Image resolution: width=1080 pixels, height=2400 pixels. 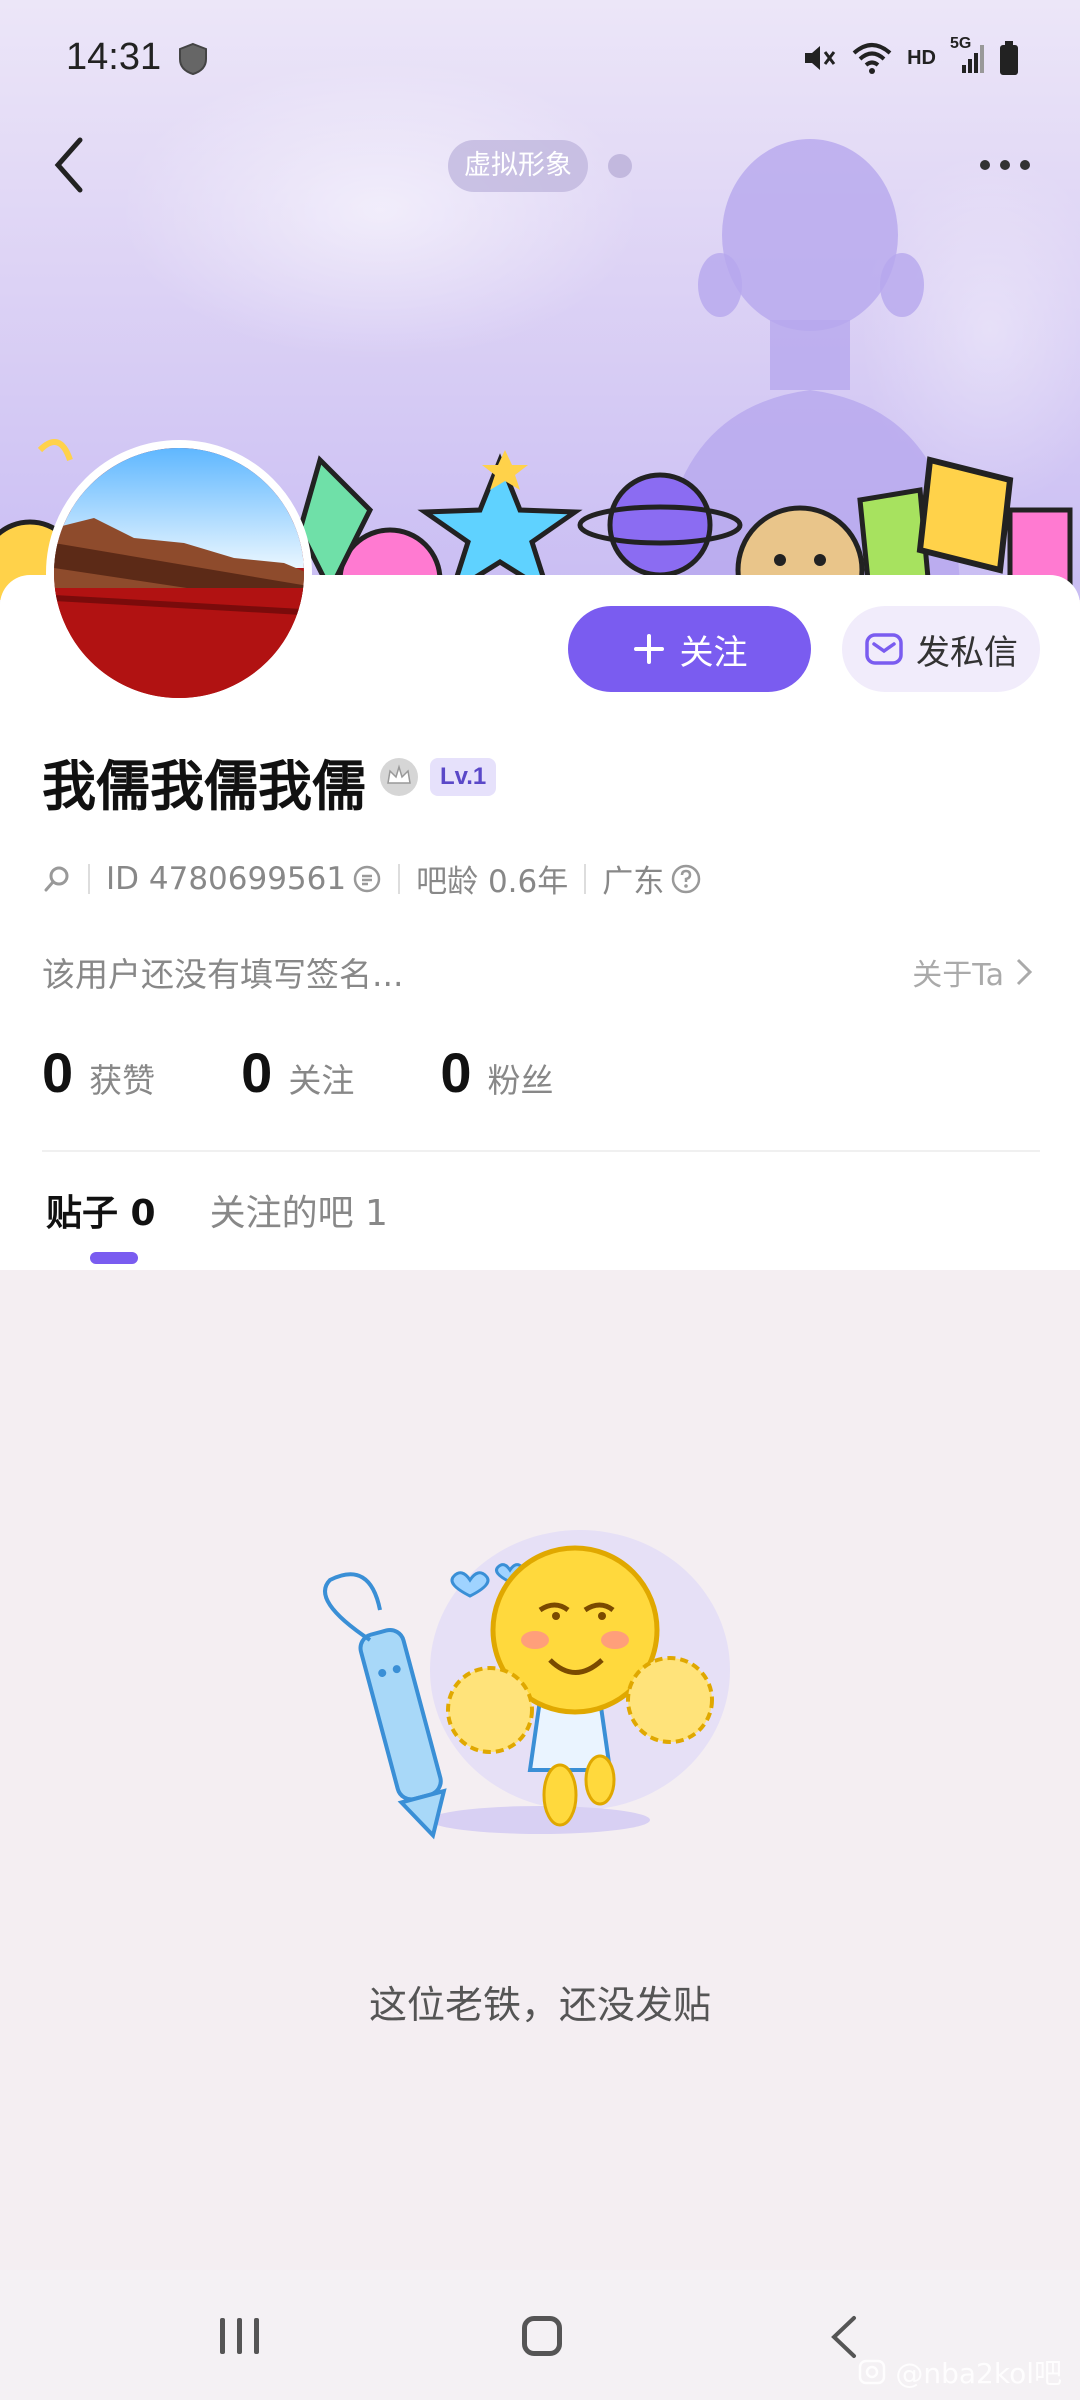 I want to click on stat-label: 关注, so click(x=321, y=1080).